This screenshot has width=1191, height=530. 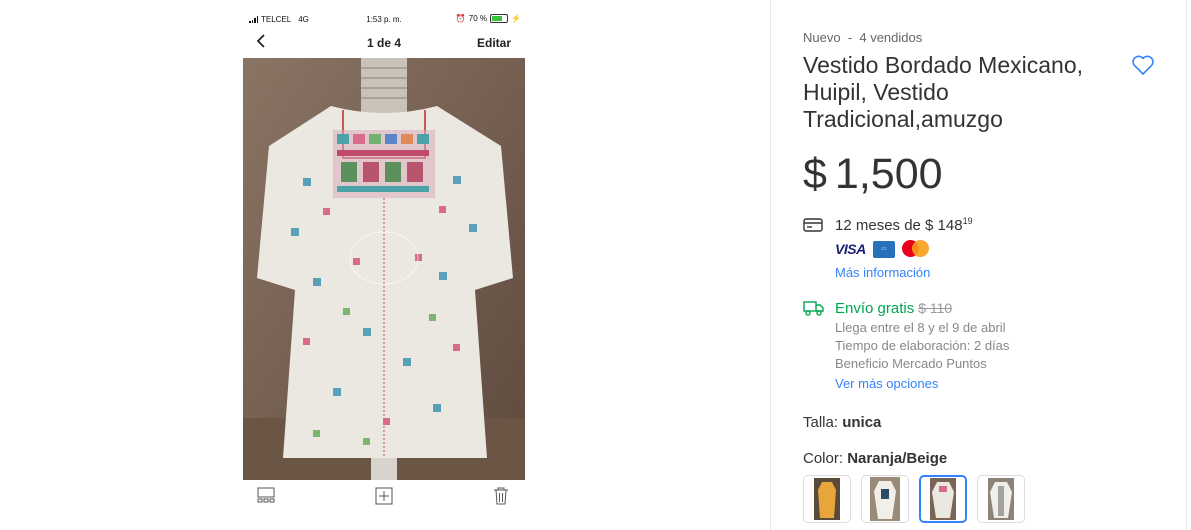 I want to click on phone-nav-bar: 1 de 4 Editar, so click(x=384, y=43).